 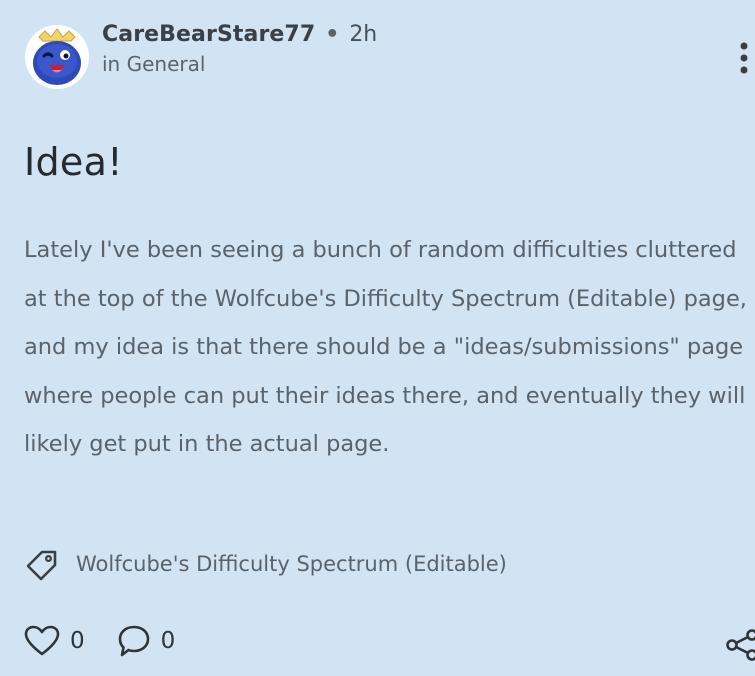 I want to click on author-name: CareBearStare77, so click(x=208, y=35).